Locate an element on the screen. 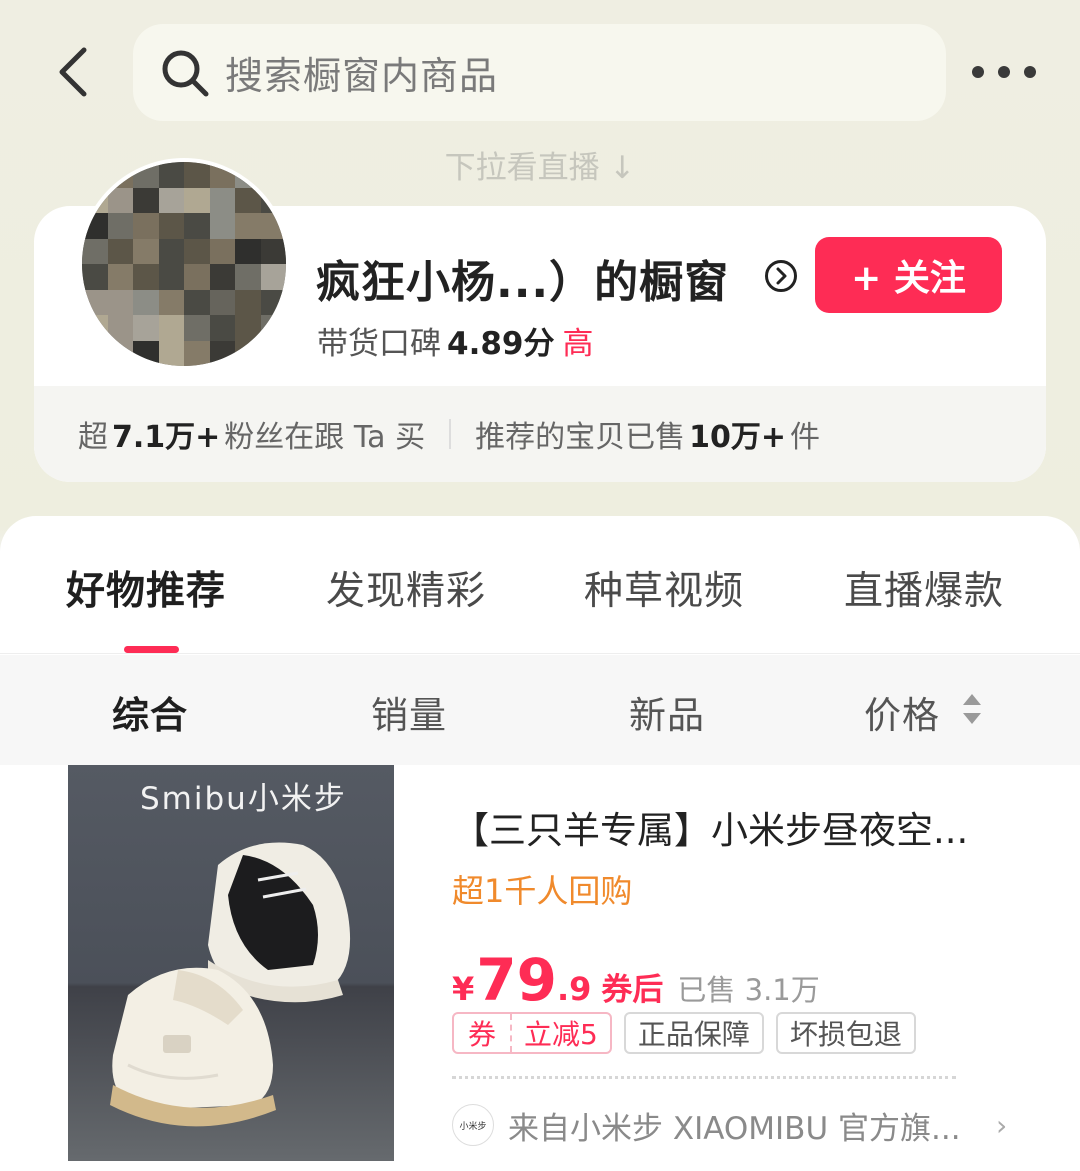  back-button is located at coordinates (75, 72).